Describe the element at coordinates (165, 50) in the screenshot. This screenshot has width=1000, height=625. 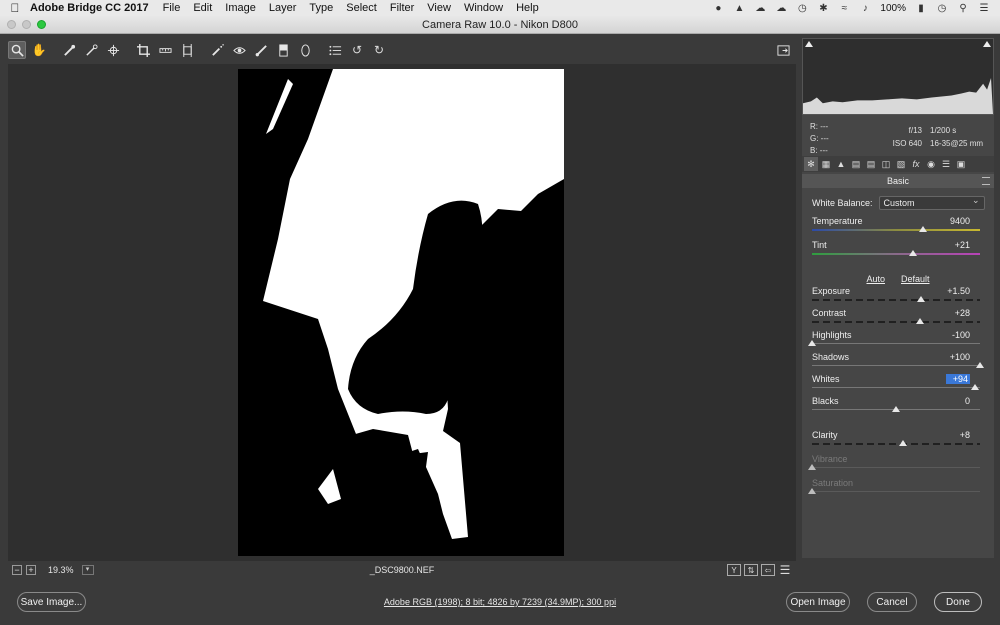
I see `straighten-tool-icon` at that location.